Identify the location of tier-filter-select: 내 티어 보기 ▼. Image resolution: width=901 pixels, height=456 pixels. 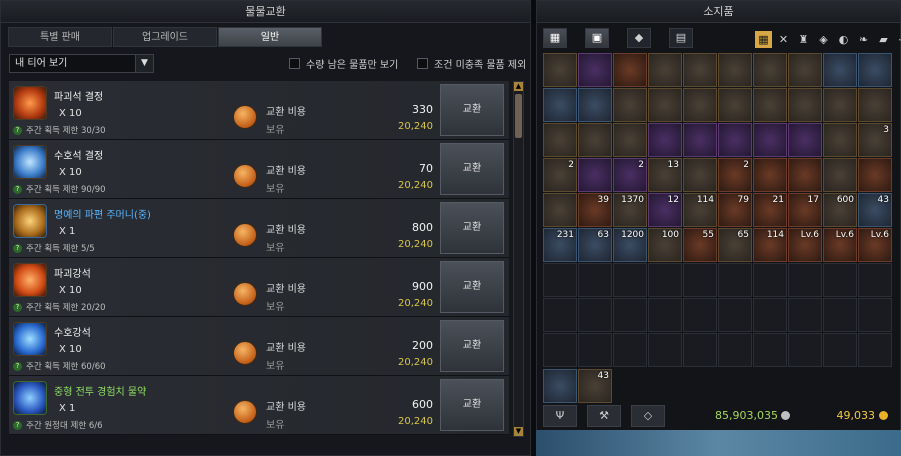
(81, 63).